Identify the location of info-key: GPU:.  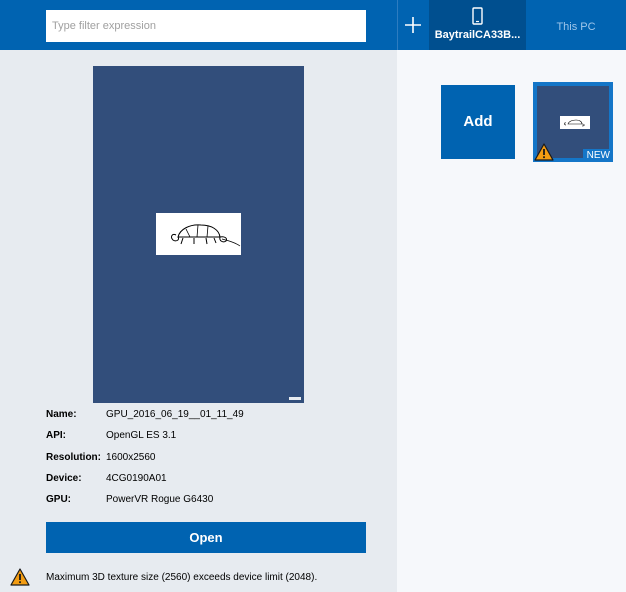
(58, 499).